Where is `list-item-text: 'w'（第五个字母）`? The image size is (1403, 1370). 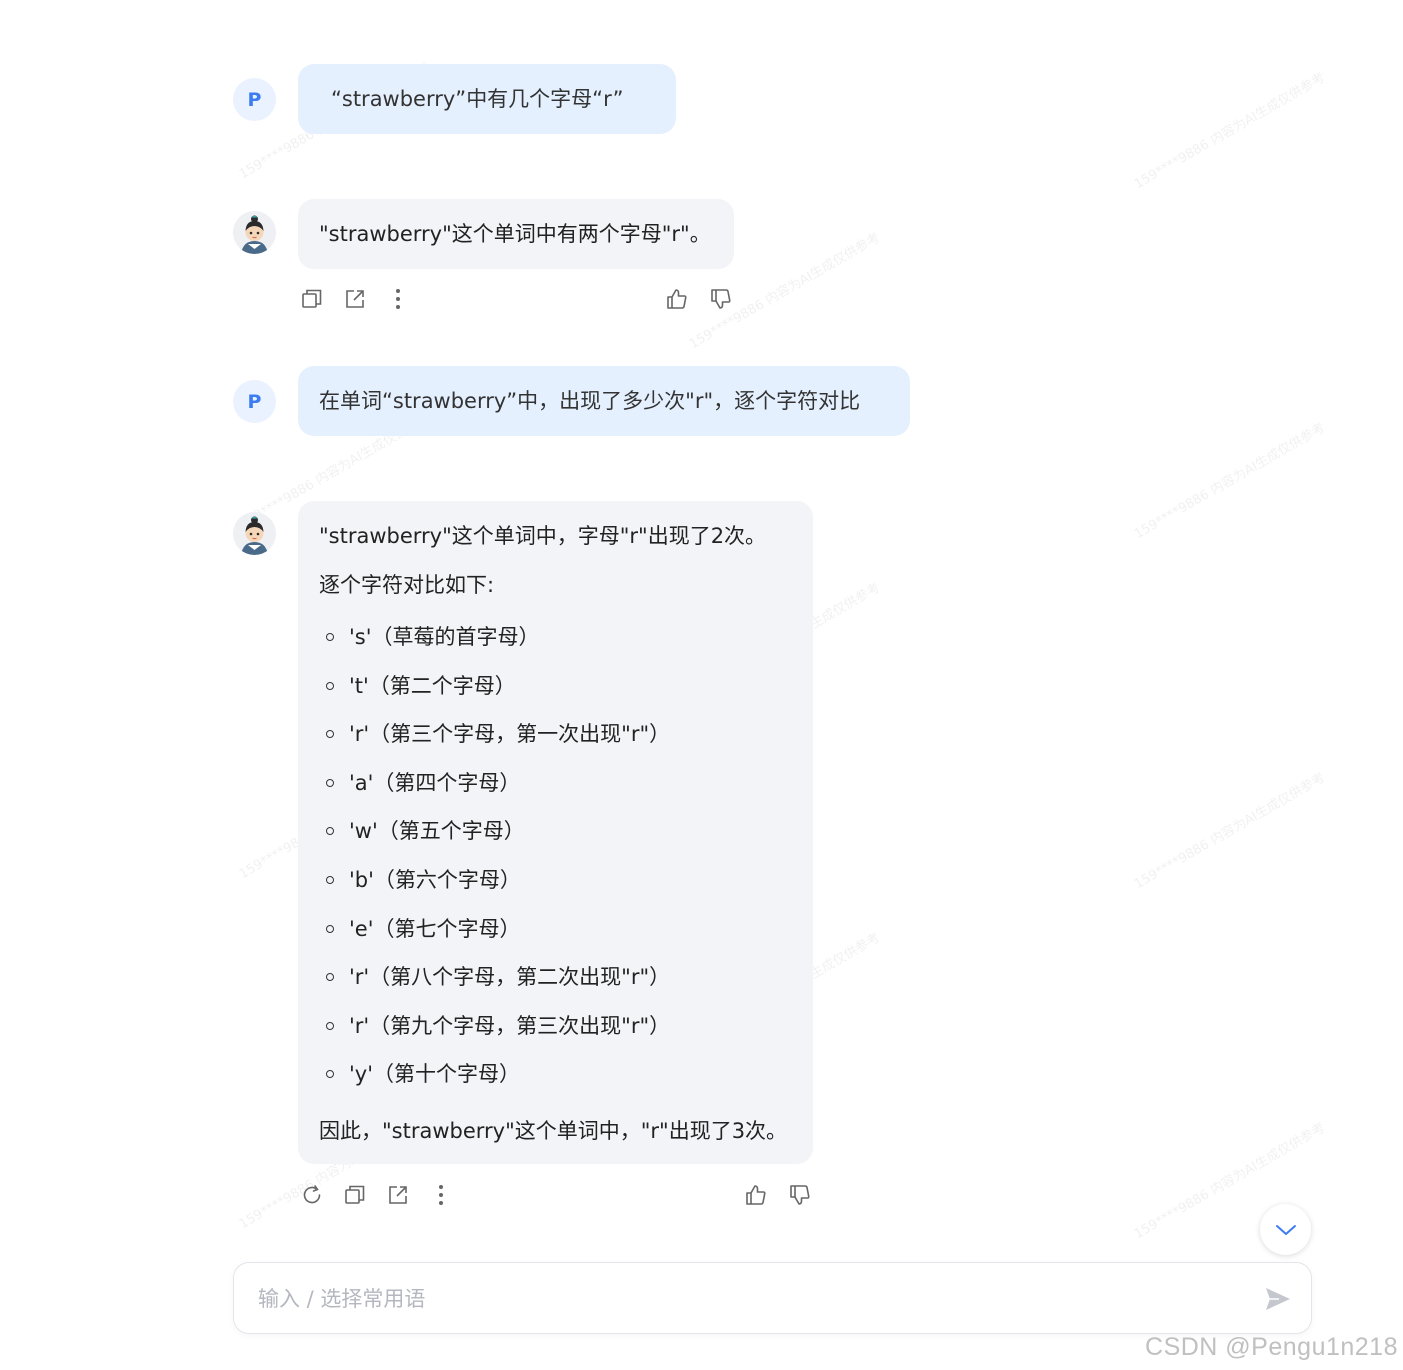
list-item-text: 'w'（第五个字母） is located at coordinates (437, 831).